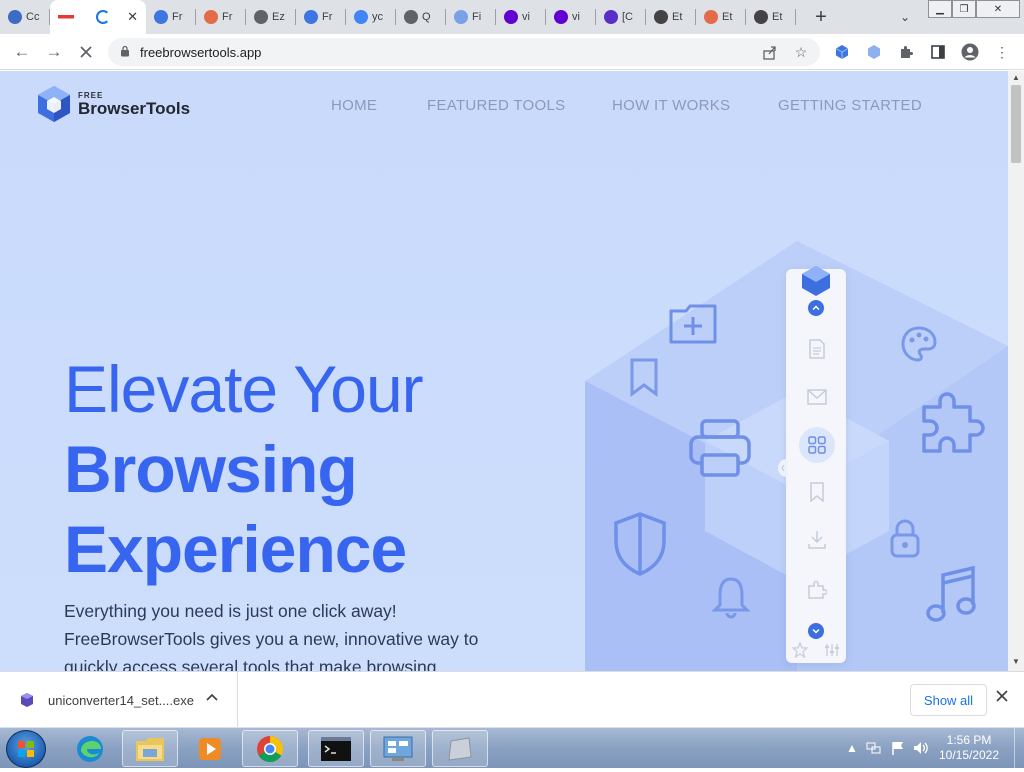 This screenshot has width=1024, height=772. I want to click on tab-close-icon: ✕, so click(132, 17).